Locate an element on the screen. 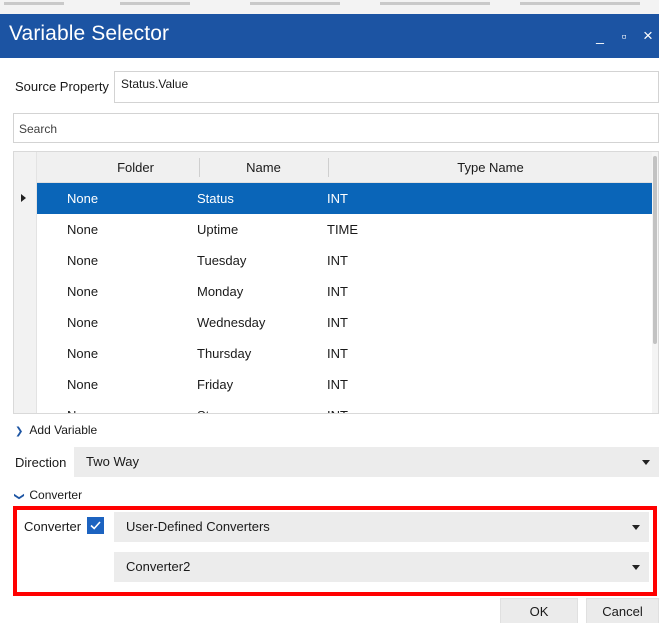  direction-value: Two Way is located at coordinates (112, 461).